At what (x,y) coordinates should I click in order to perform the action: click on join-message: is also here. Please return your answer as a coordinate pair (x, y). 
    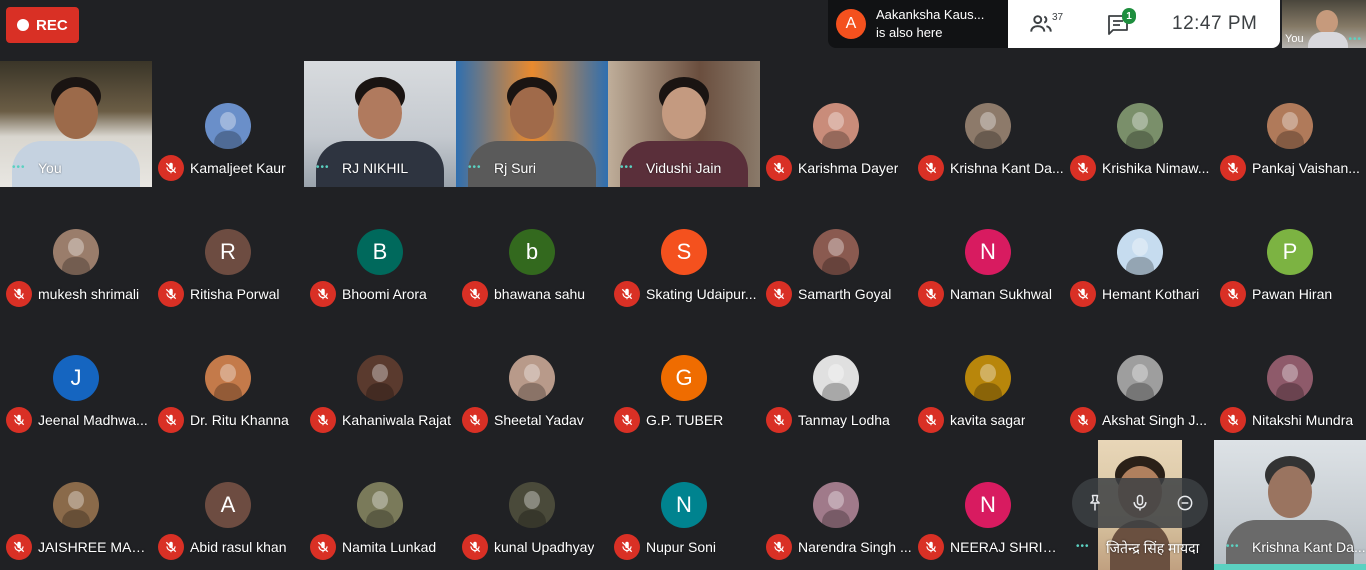
    Looking at the image, I should click on (909, 32).